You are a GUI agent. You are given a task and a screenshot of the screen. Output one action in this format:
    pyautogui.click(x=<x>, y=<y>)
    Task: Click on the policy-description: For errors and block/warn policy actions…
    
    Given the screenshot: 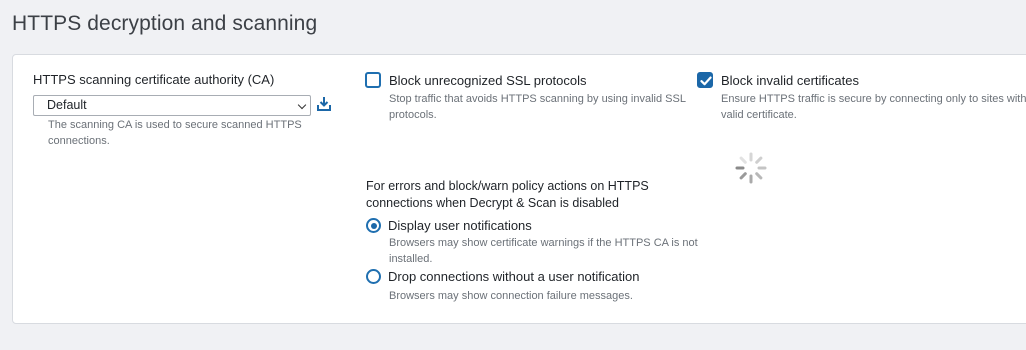 What is the action you would take?
    pyautogui.click(x=507, y=194)
    